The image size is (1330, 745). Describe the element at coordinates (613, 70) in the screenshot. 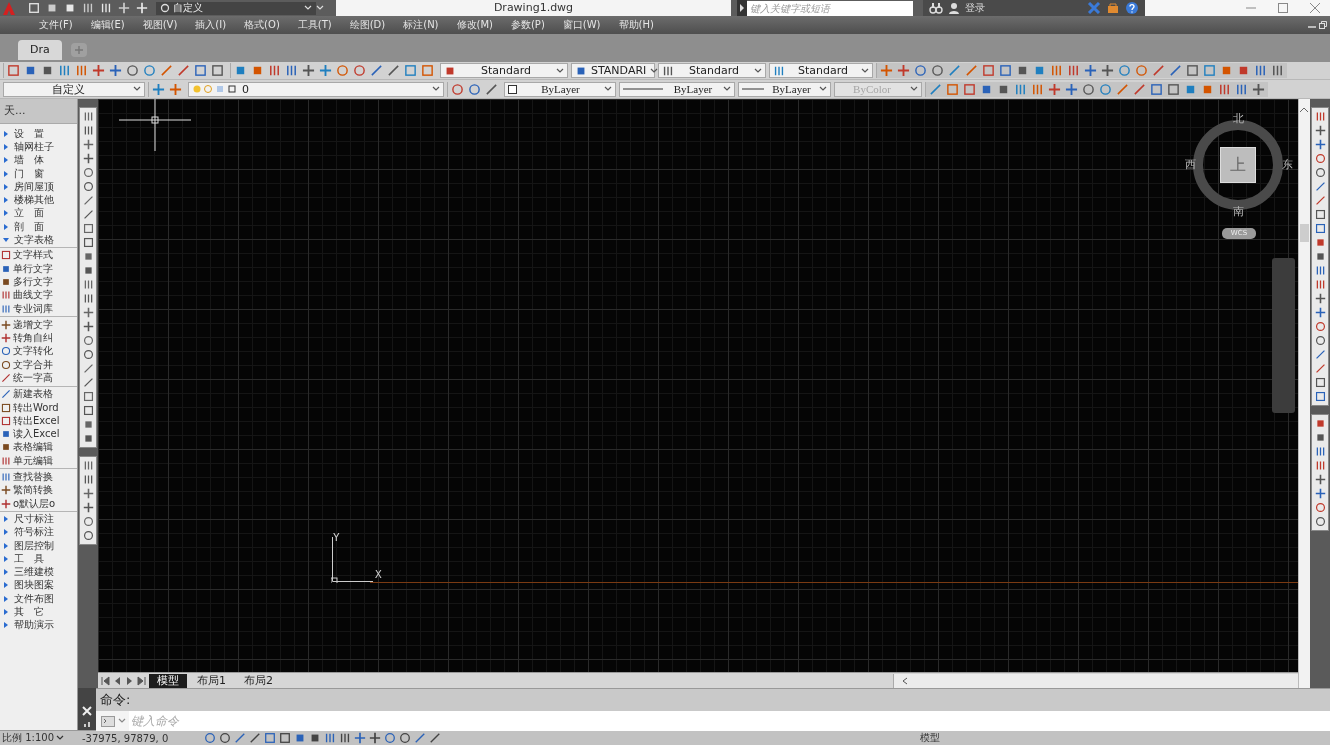

I see `style-dropdown: STANDARI` at that location.